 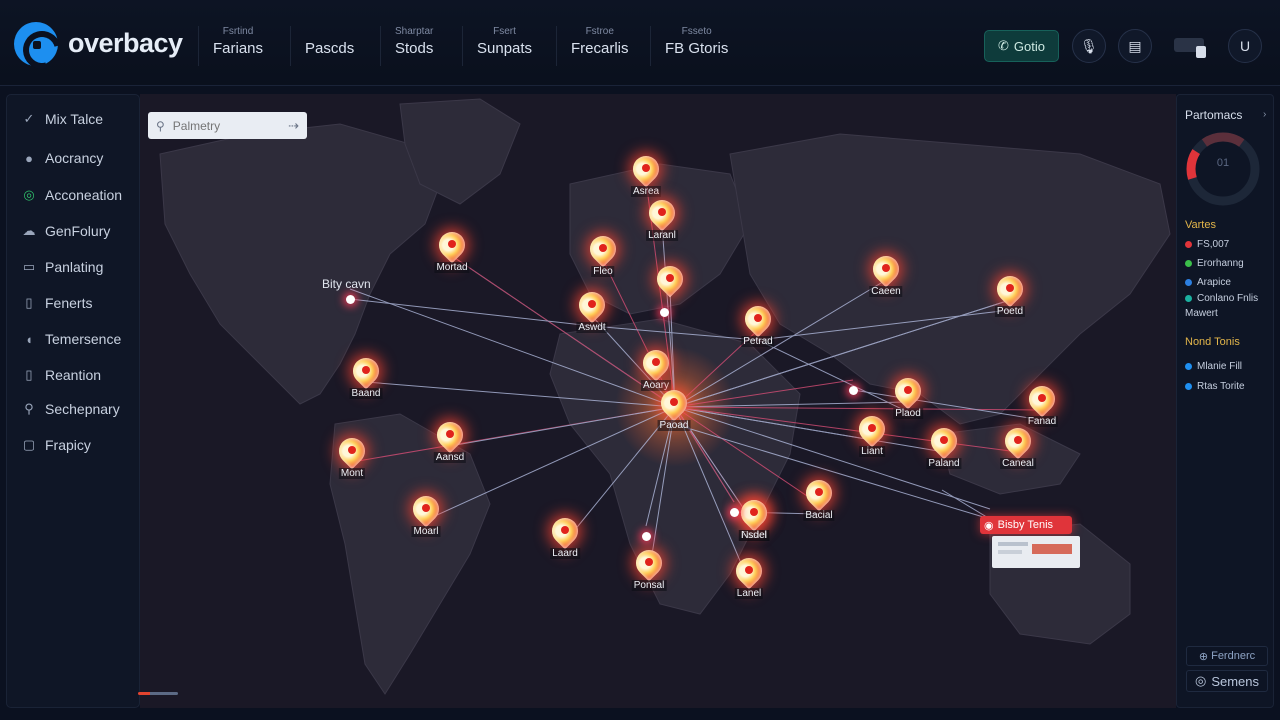 I want to click on document-button: ▤, so click(x=1135, y=46).